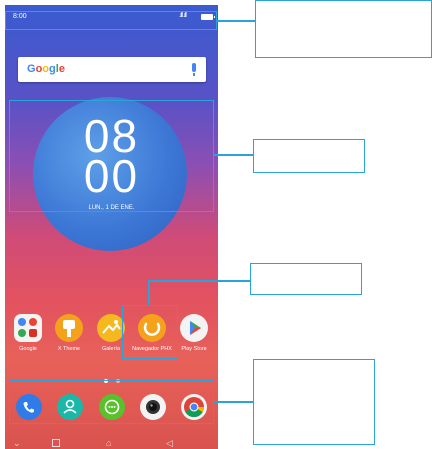  What do you see at coordinates (69, 328) in the screenshot?
I see `x-theme-icon` at bounding box center [69, 328].